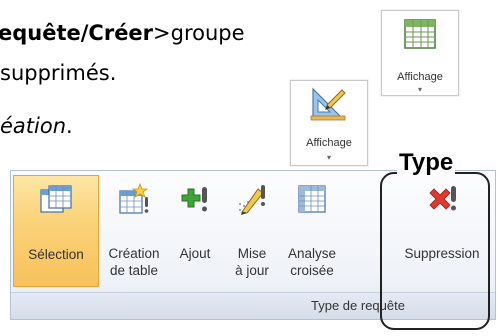  Describe the element at coordinates (328, 104) in the screenshot. I see `design-view-icon` at that location.